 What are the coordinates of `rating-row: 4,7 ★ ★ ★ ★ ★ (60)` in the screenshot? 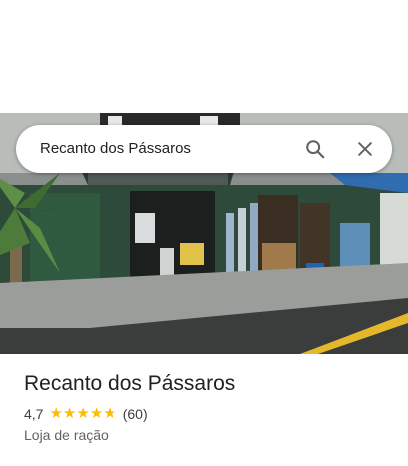 It's located at (86, 414).